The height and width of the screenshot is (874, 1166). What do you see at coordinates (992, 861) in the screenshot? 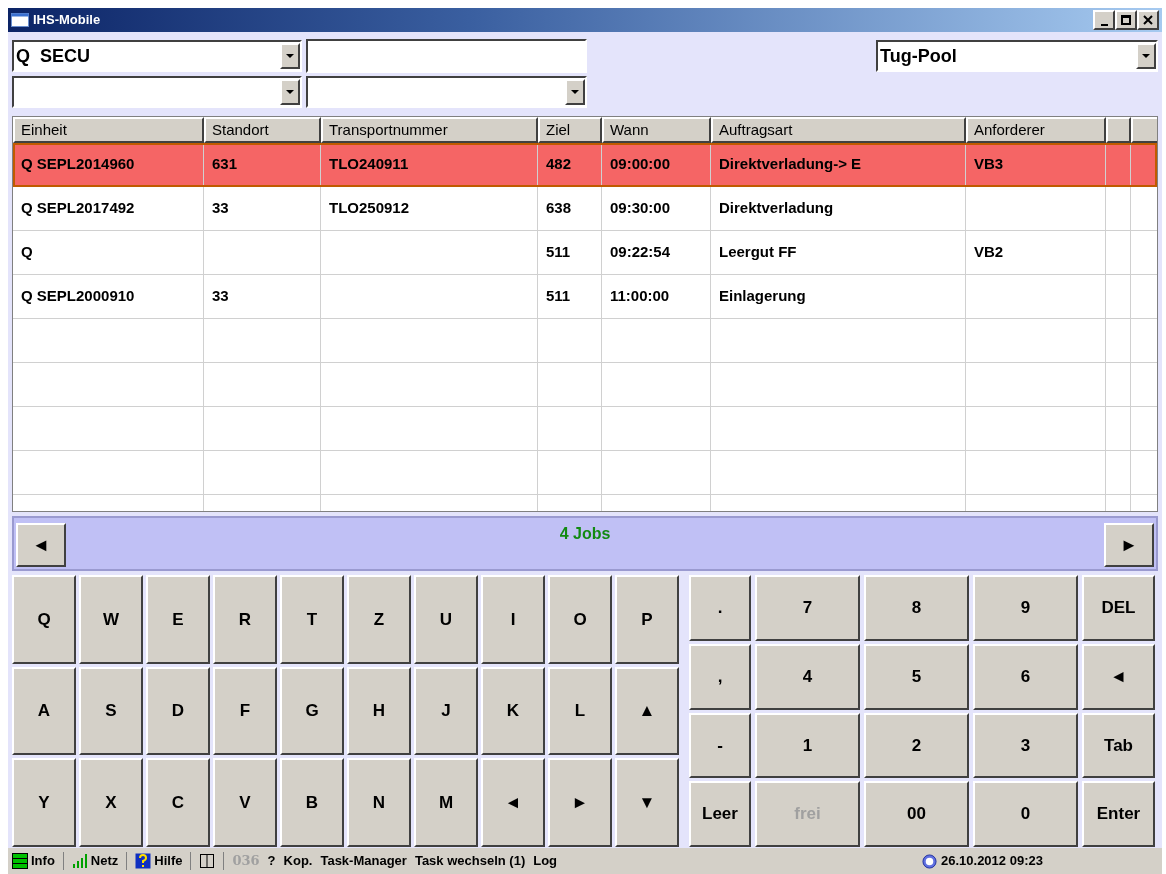
I see `clock-text: 26.10.2012 09:23` at bounding box center [992, 861].